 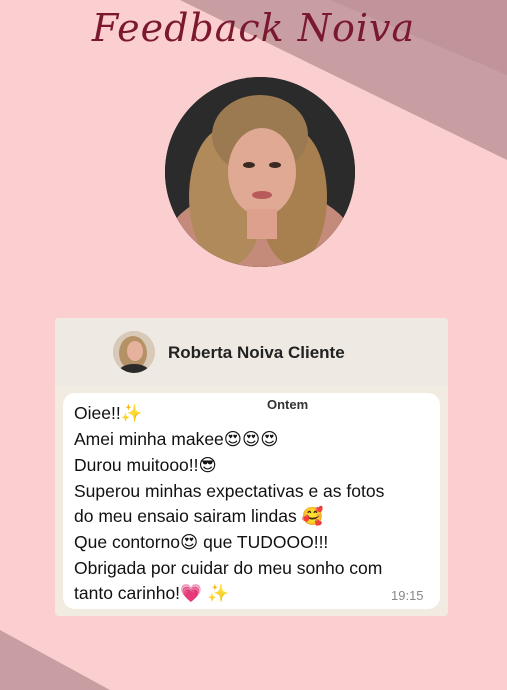 What do you see at coordinates (127, 542) in the screenshot?
I see `line-text: Que contorno` at bounding box center [127, 542].